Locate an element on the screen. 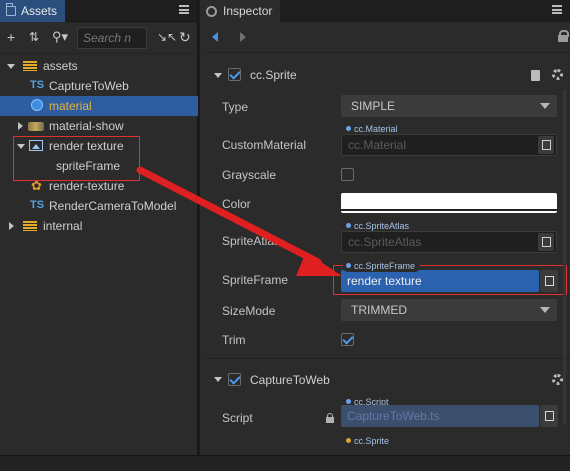  annotation-arrow-shaft is located at coordinates (229, 216).